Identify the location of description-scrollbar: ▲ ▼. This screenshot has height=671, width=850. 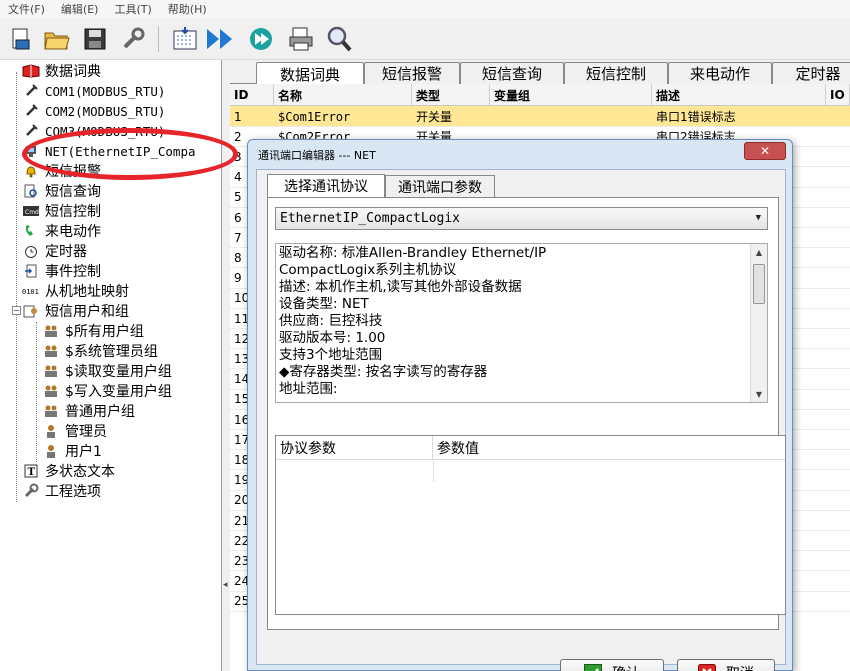
(758, 323).